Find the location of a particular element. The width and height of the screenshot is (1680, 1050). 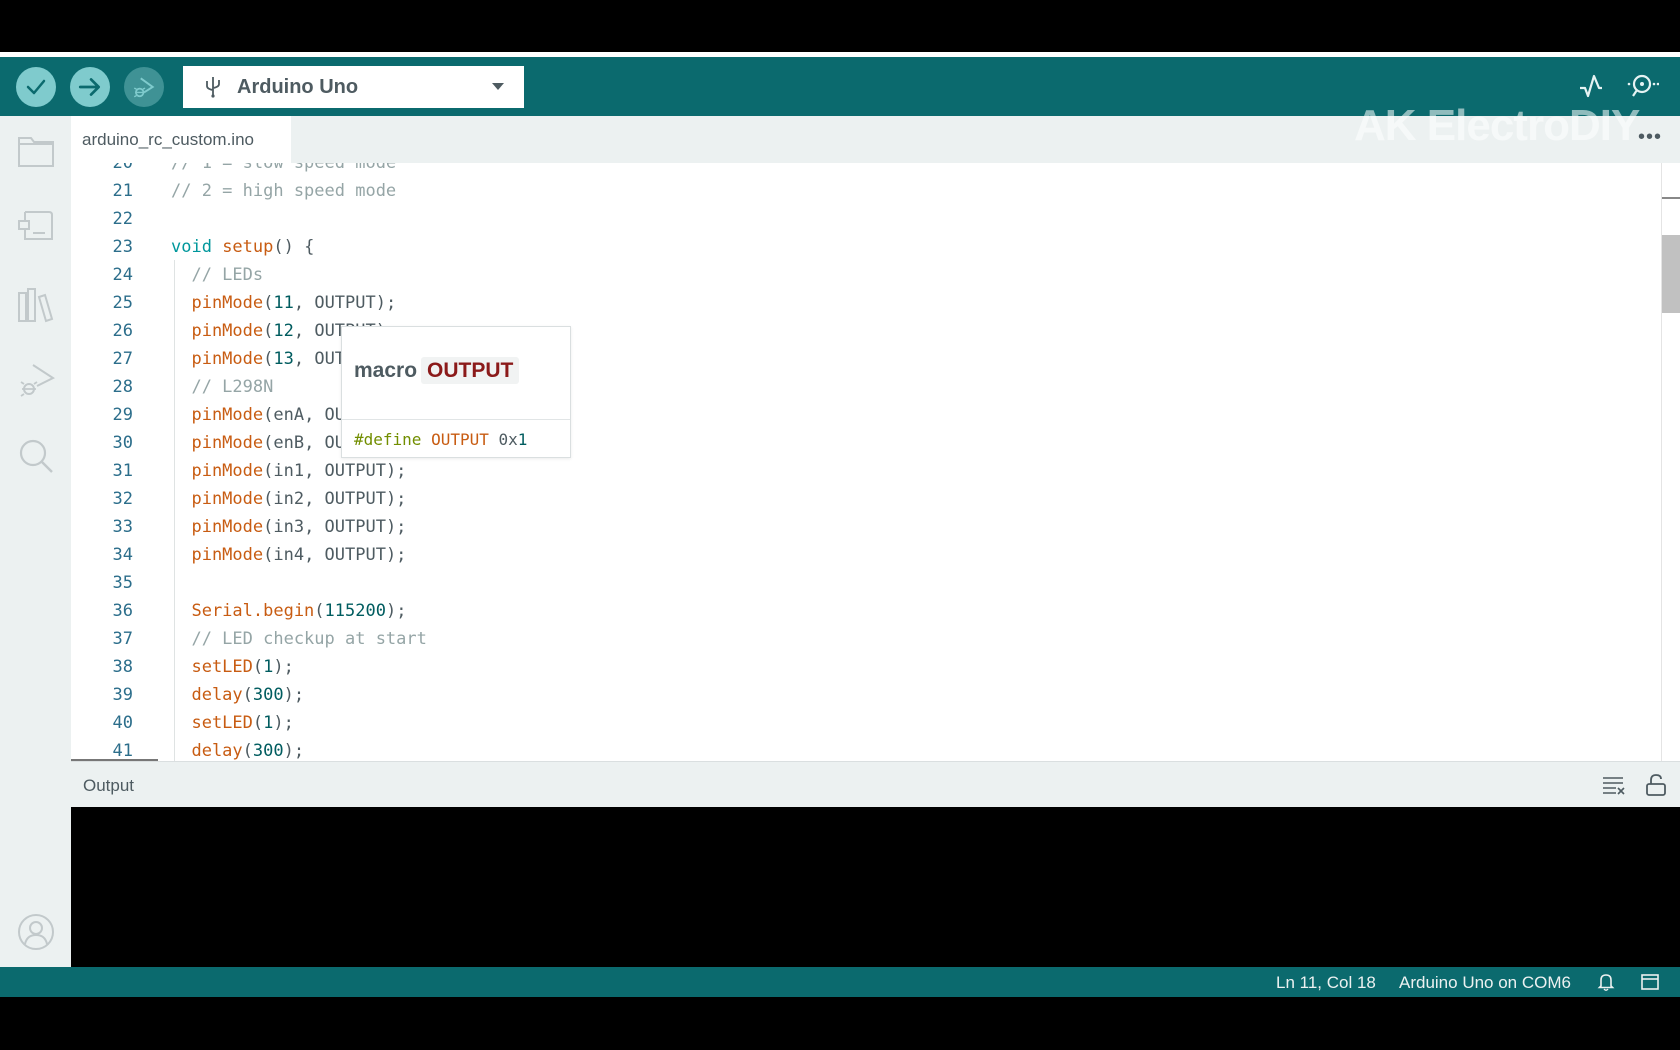

code-line: 33 pinMode(in3, OUTPUT); is located at coordinates (866, 527).